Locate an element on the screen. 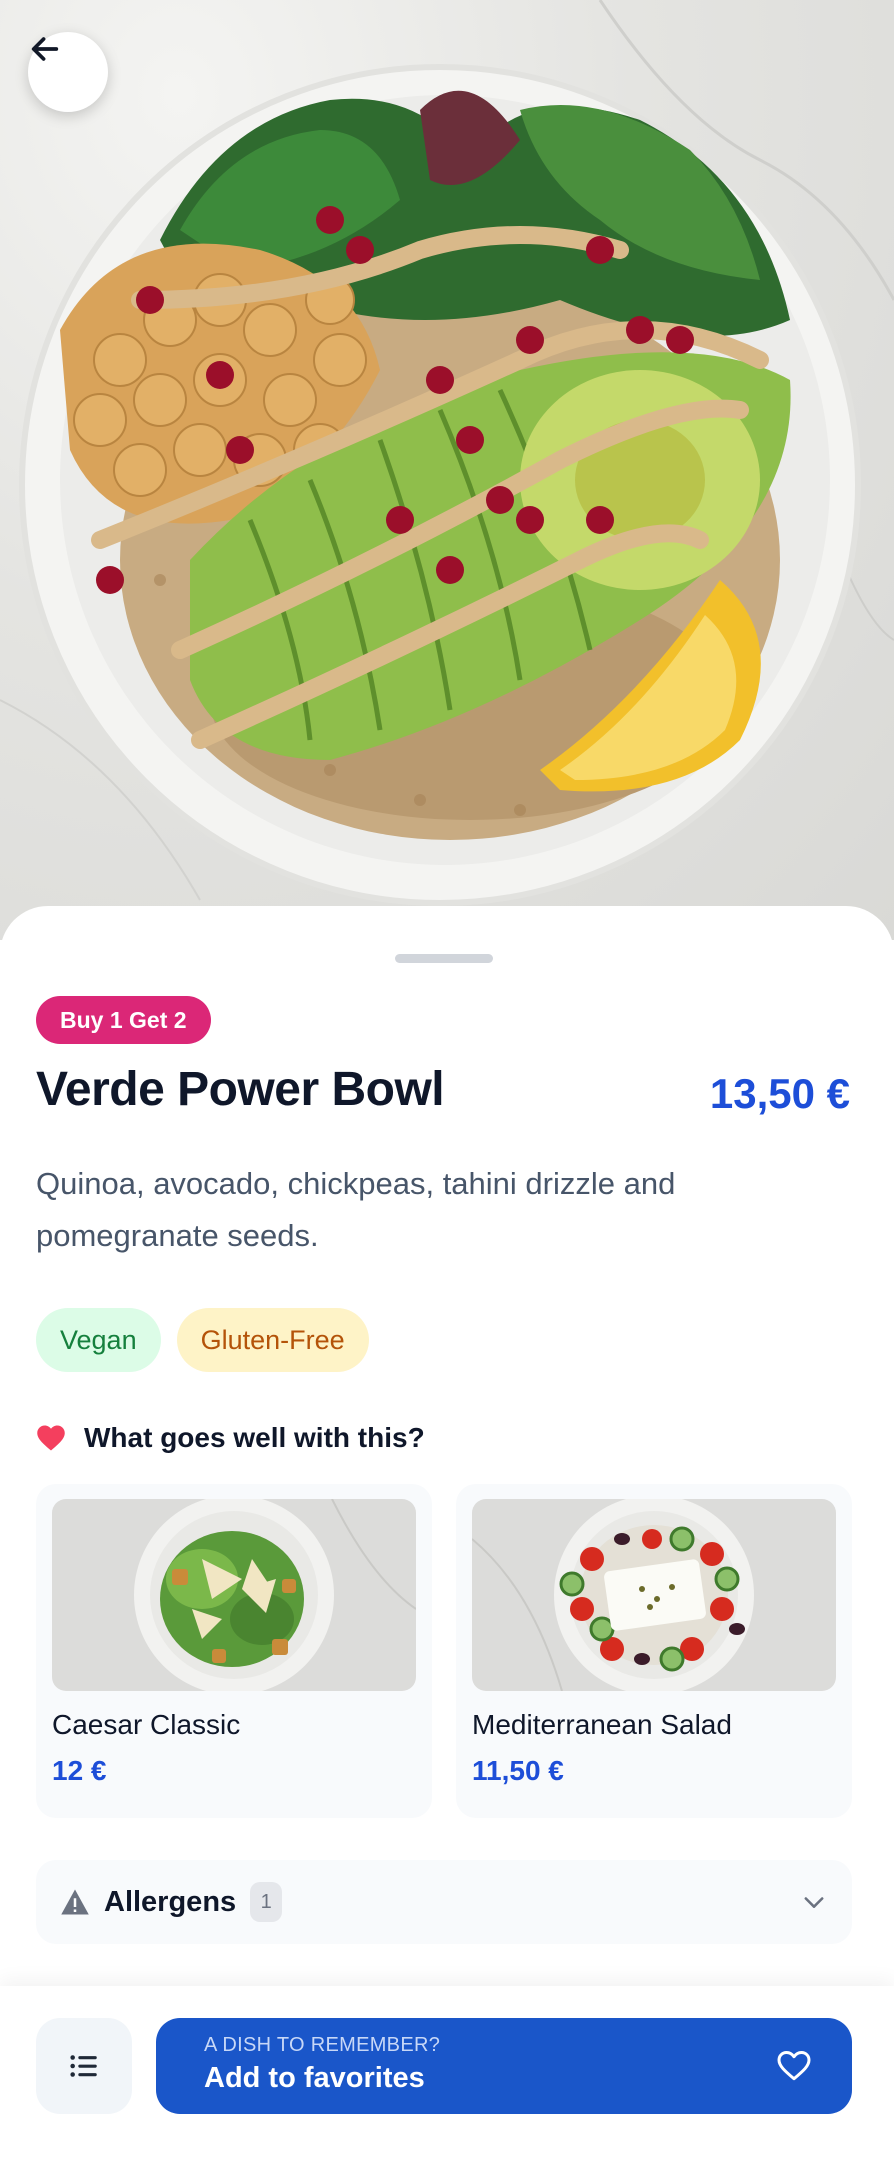 This screenshot has width=894, height=2160. allergens-count-badge: 1 is located at coordinates (266, 1902).